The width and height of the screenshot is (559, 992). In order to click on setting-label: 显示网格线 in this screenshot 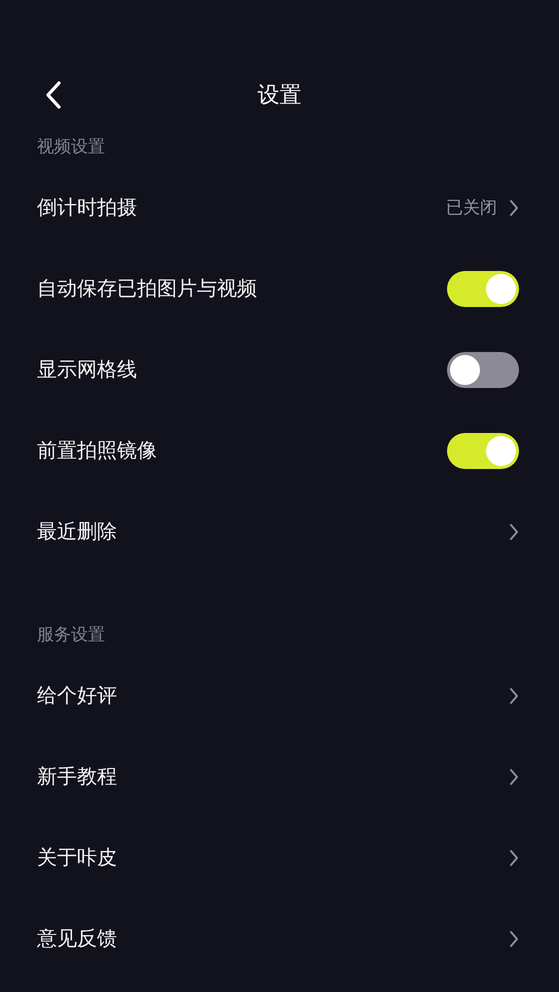, I will do `click(87, 369)`.